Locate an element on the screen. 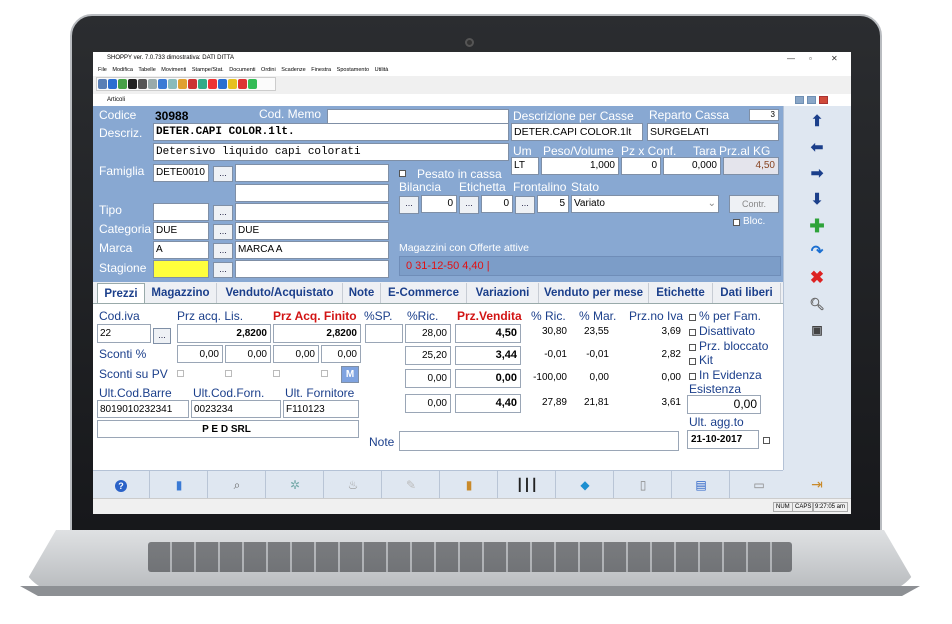 This screenshot has width=952, height=624. child-close-button is located at coordinates (823, 100).